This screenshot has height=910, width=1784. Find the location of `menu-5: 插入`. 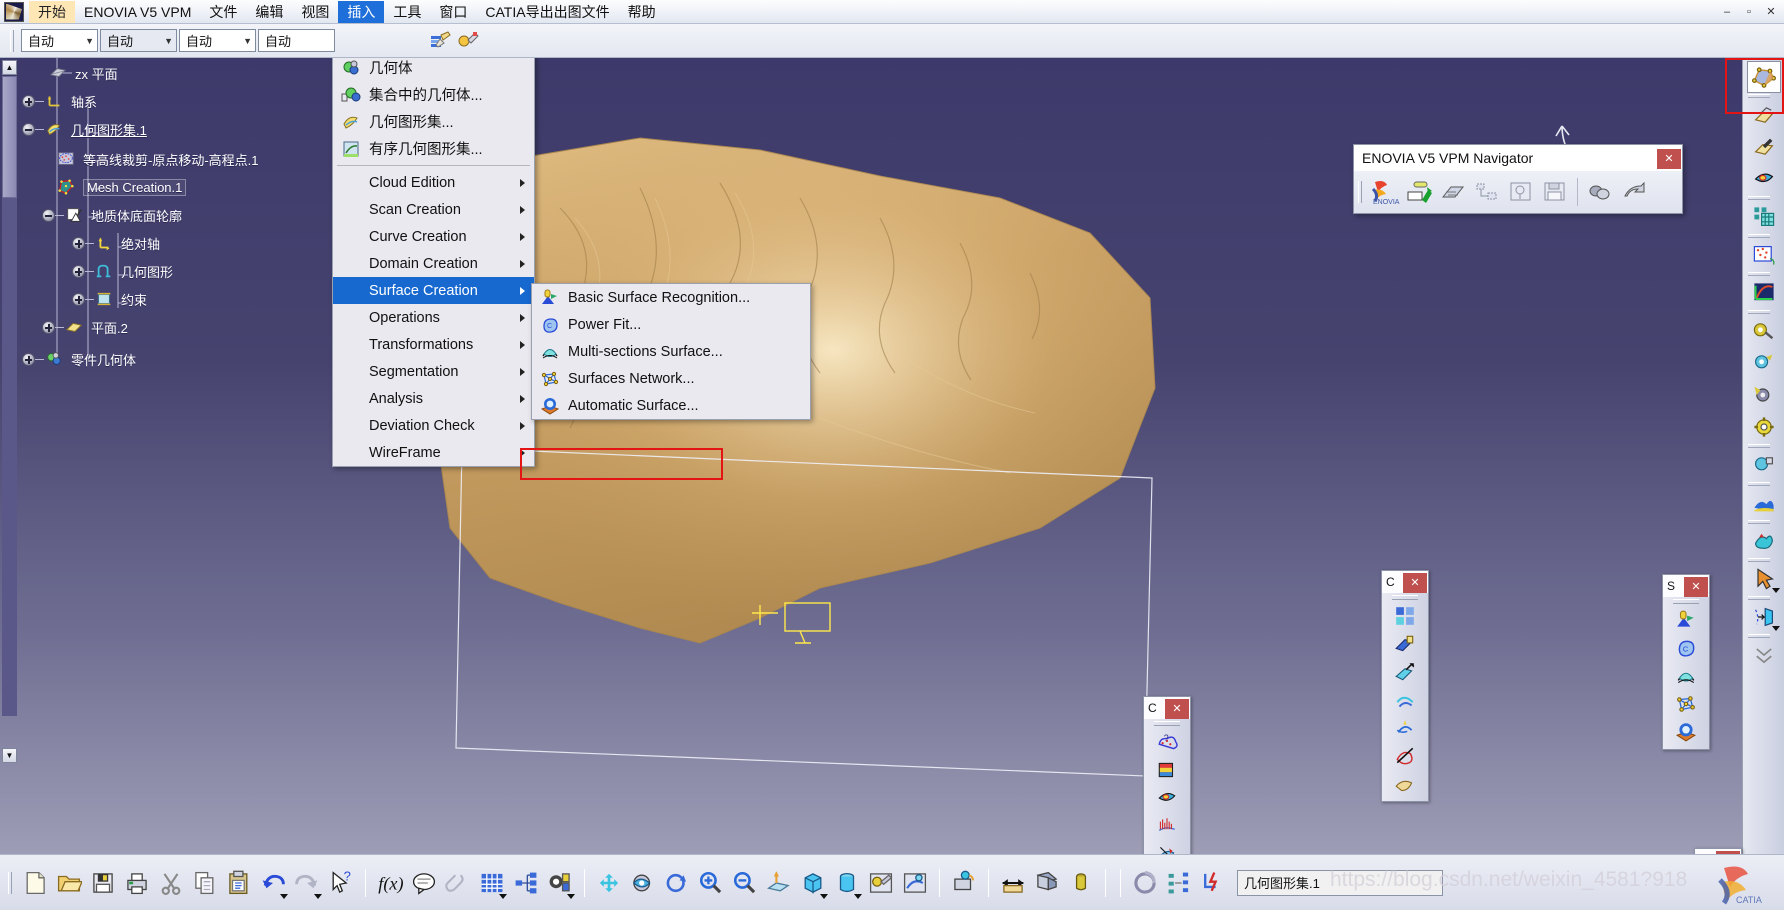

menu-5: 插入 is located at coordinates (361, 11).